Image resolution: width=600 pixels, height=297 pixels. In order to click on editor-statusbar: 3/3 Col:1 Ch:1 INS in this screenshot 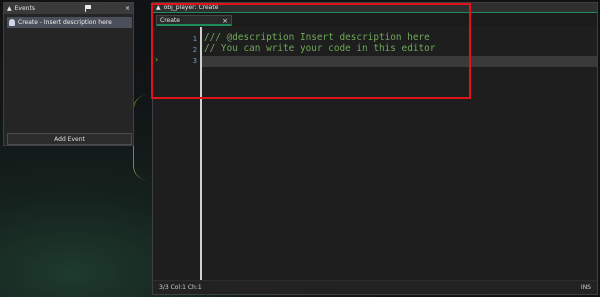, I will do `click(375, 287)`.